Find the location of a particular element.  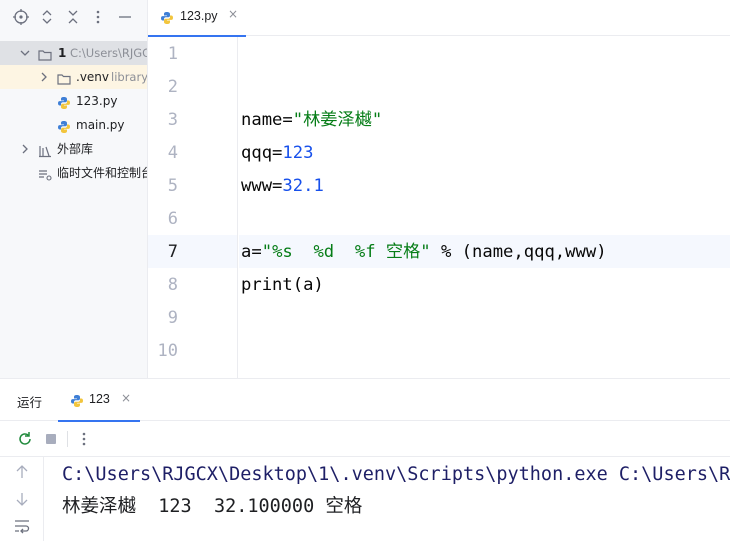

line-number-gutter: 1 2 3 4 5 6 7 8 9 10 is located at coordinates (193, 207).